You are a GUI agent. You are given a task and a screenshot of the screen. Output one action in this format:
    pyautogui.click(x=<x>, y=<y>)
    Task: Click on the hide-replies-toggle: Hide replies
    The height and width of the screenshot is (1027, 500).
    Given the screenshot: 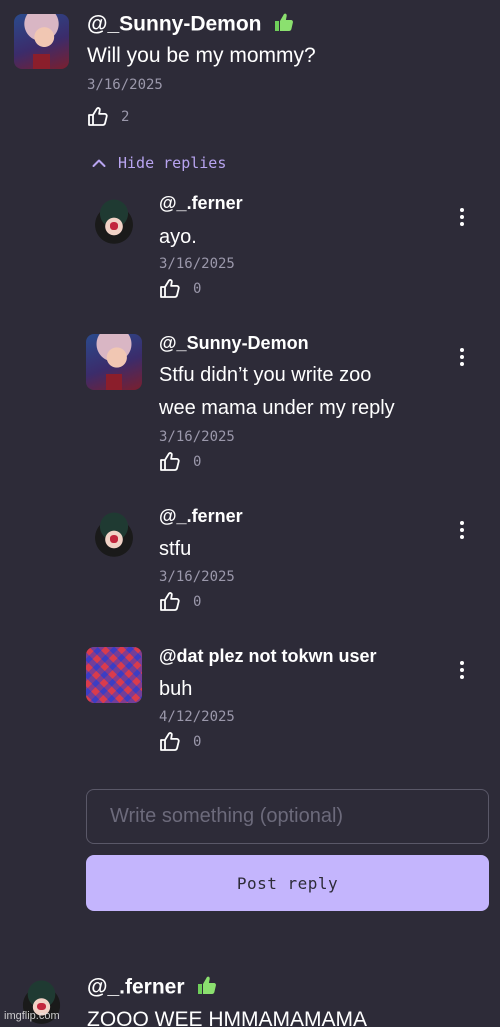 What is the action you would take?
    pyautogui.click(x=159, y=163)
    